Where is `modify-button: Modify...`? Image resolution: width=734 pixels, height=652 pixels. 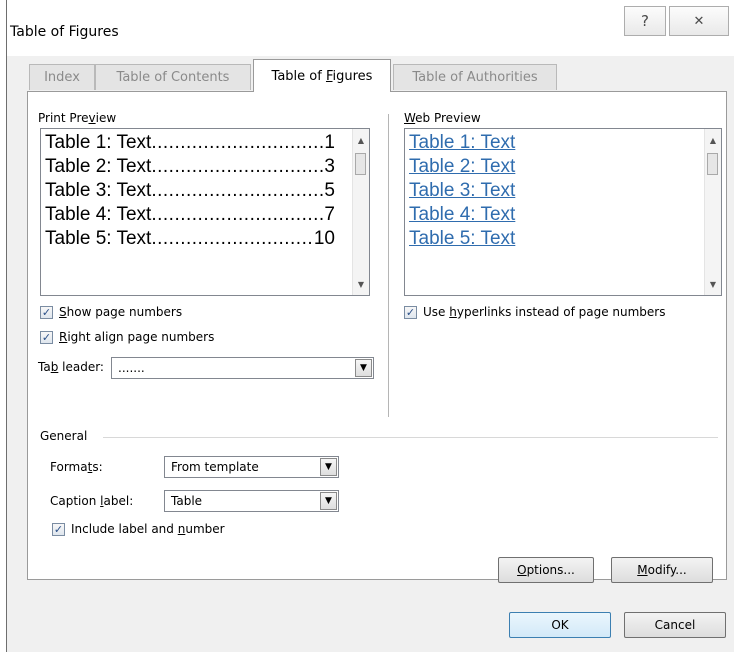
modify-button: Modify... is located at coordinates (662, 570).